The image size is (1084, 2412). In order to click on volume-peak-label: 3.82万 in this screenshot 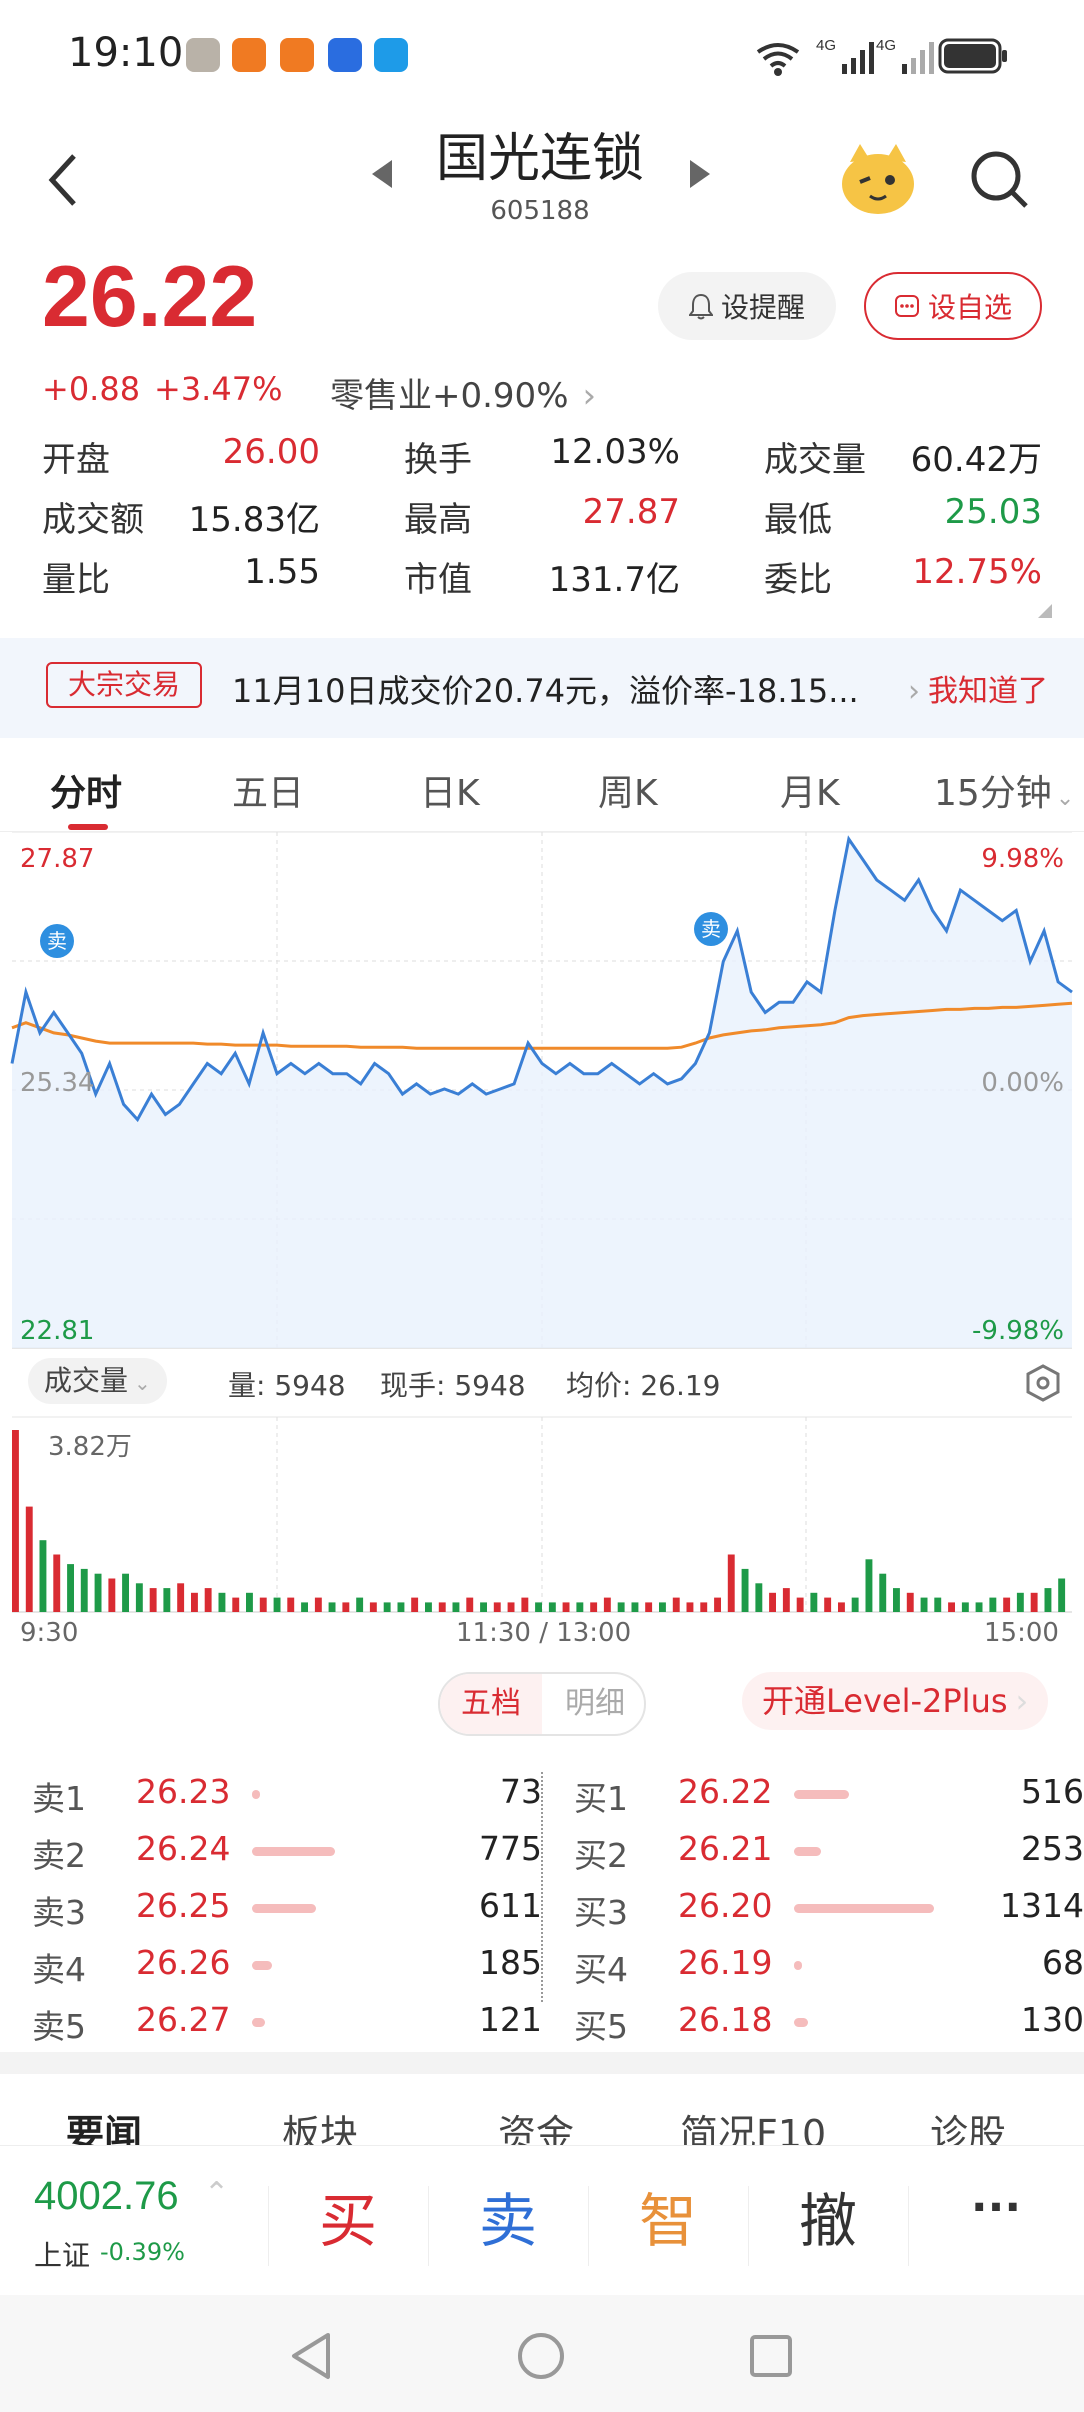, I will do `click(90, 1447)`.